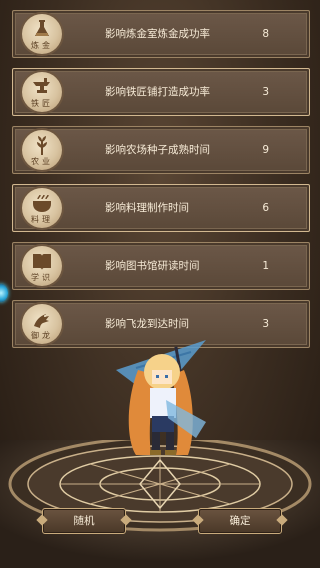 This screenshot has height=568, width=320. I want to click on attribute-row-alchemy: 炼金 影响炼金室炼金成功率 8, so click(161, 34).